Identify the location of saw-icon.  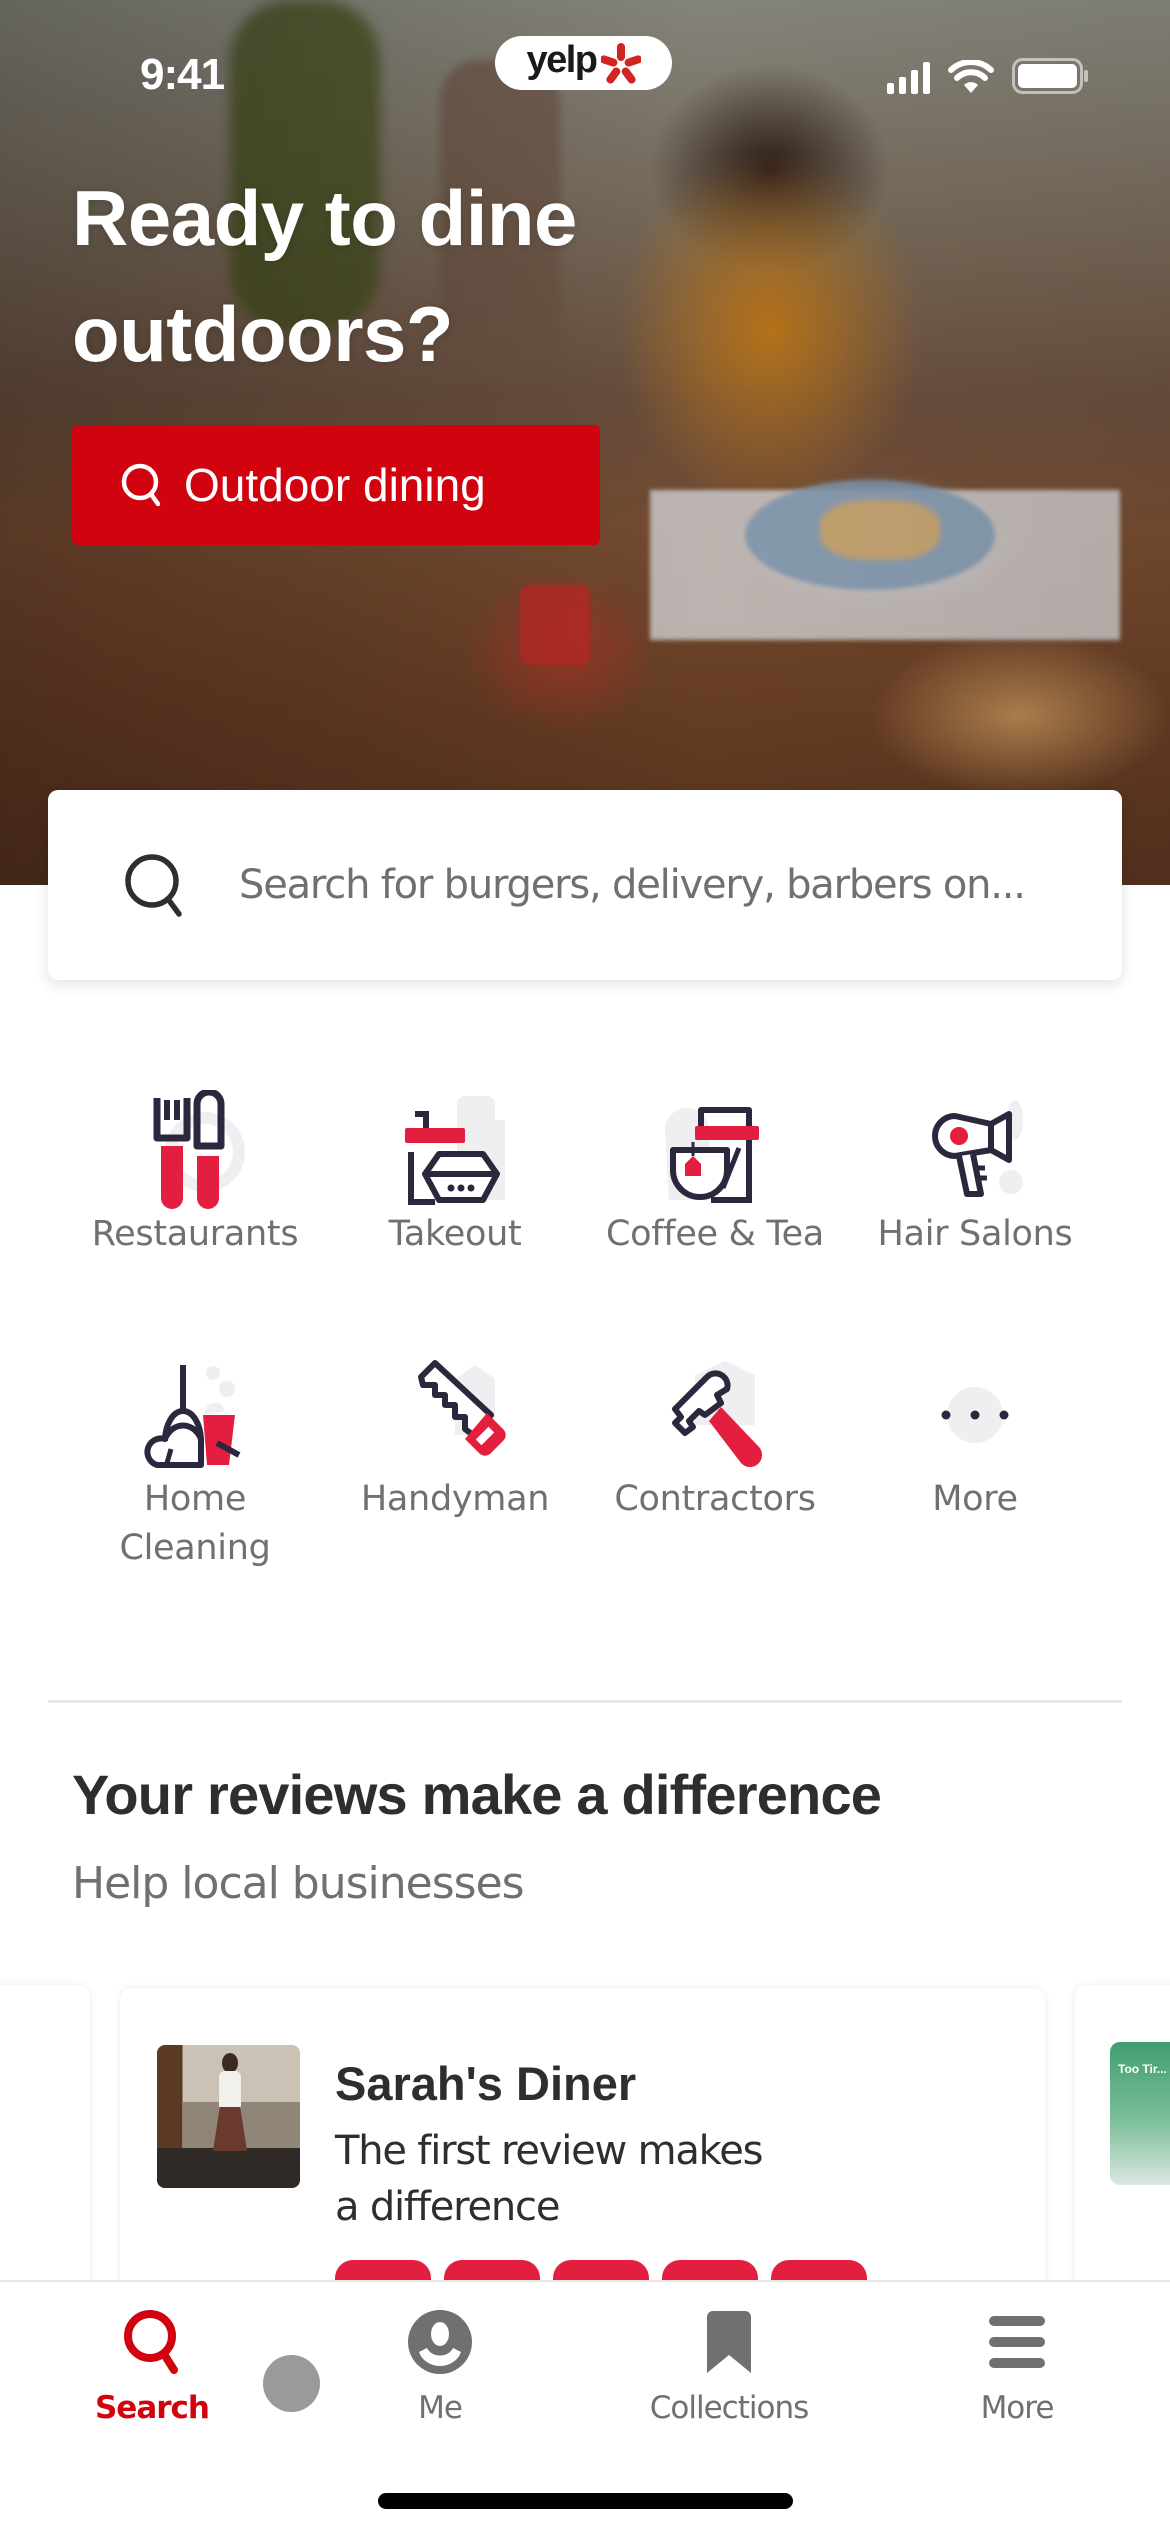
(462, 1408).